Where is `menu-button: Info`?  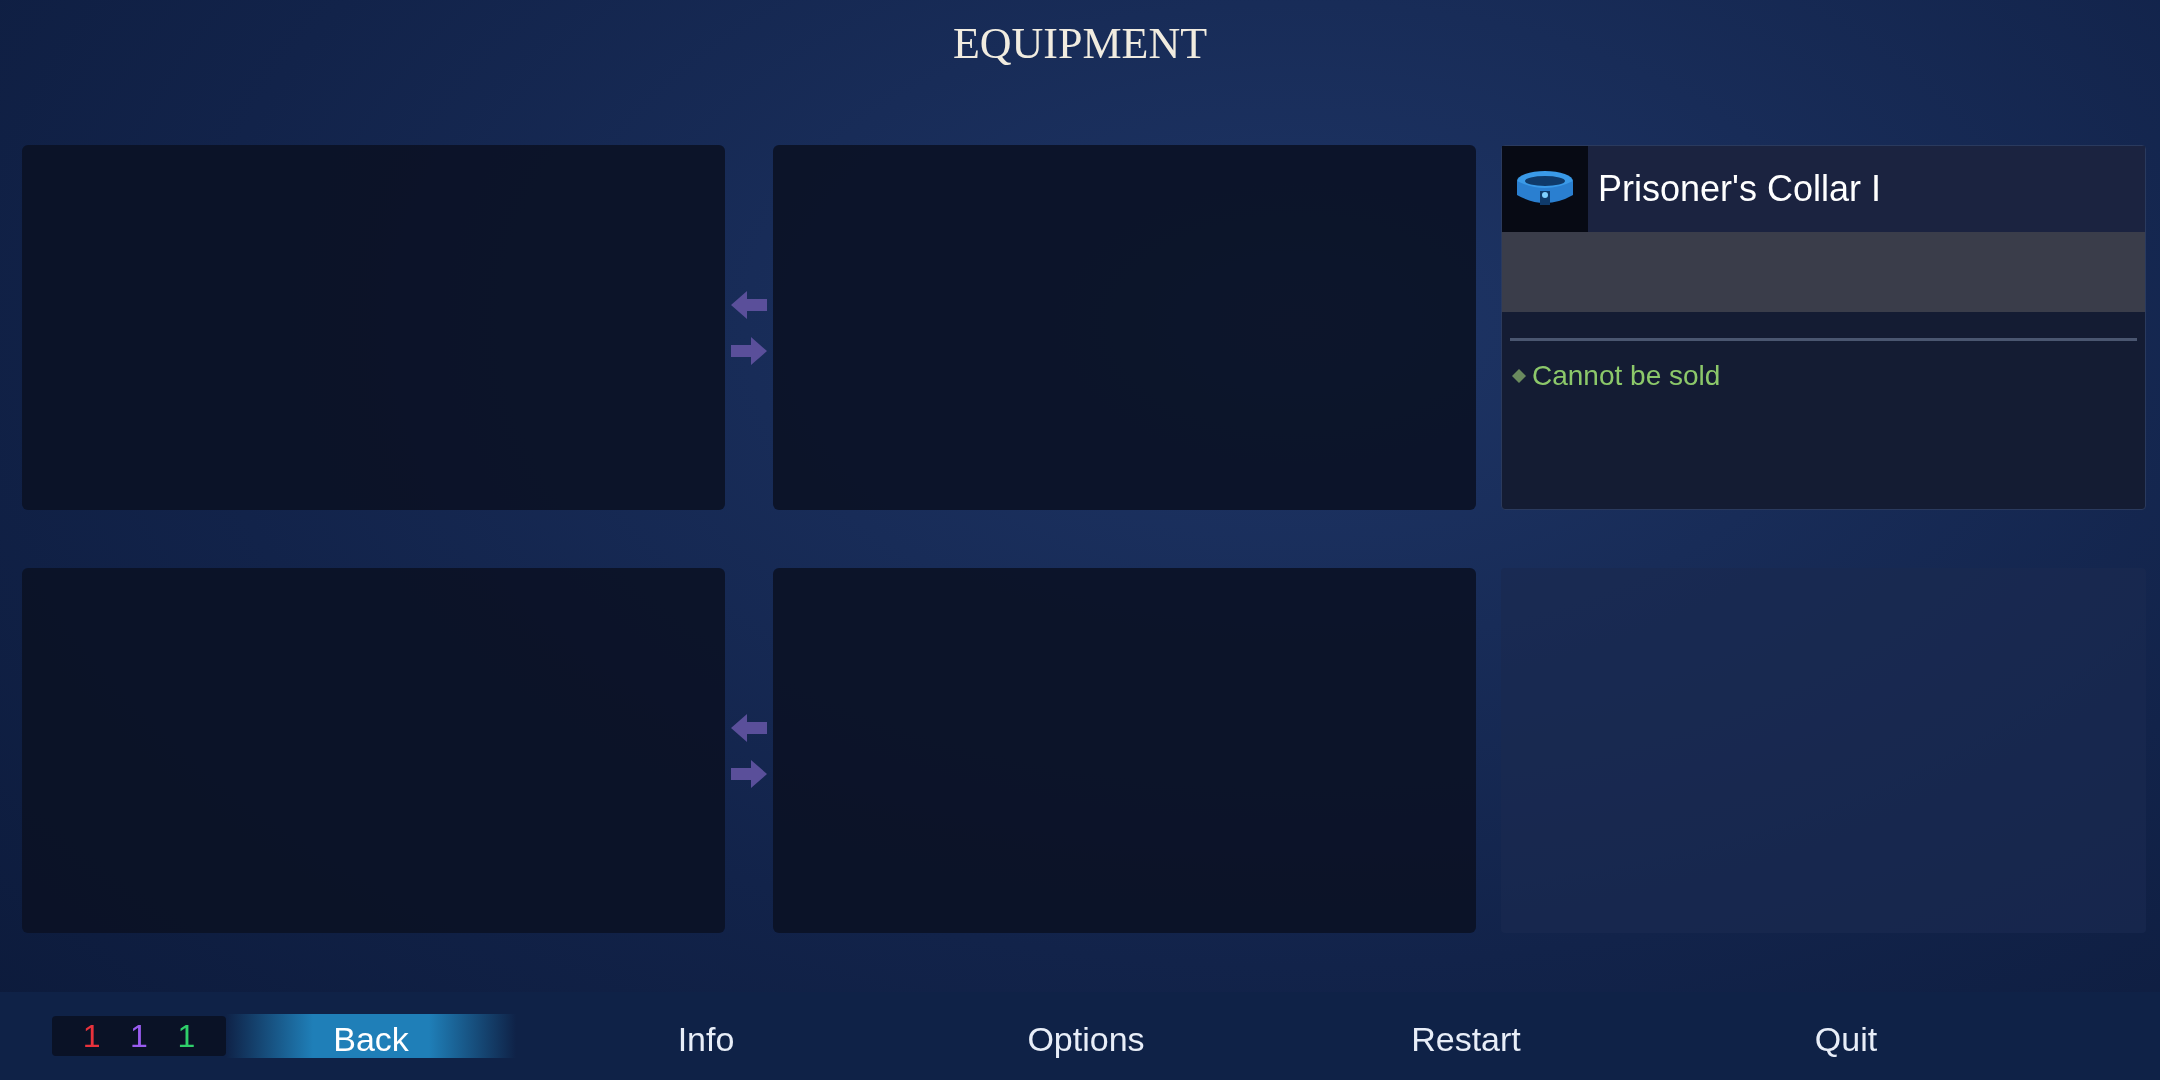
menu-button: Info is located at coordinates (706, 1036).